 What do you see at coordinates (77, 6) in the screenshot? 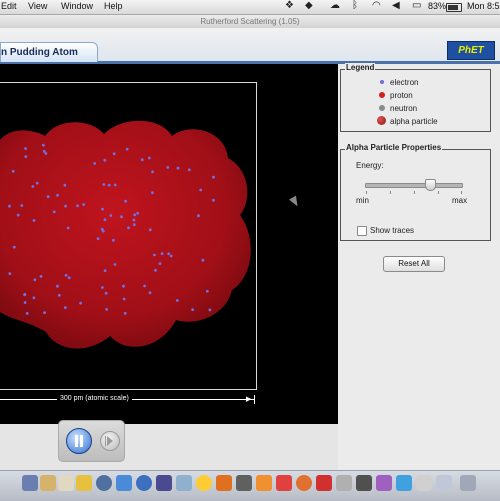
I see `menu-window: Window` at bounding box center [77, 6].